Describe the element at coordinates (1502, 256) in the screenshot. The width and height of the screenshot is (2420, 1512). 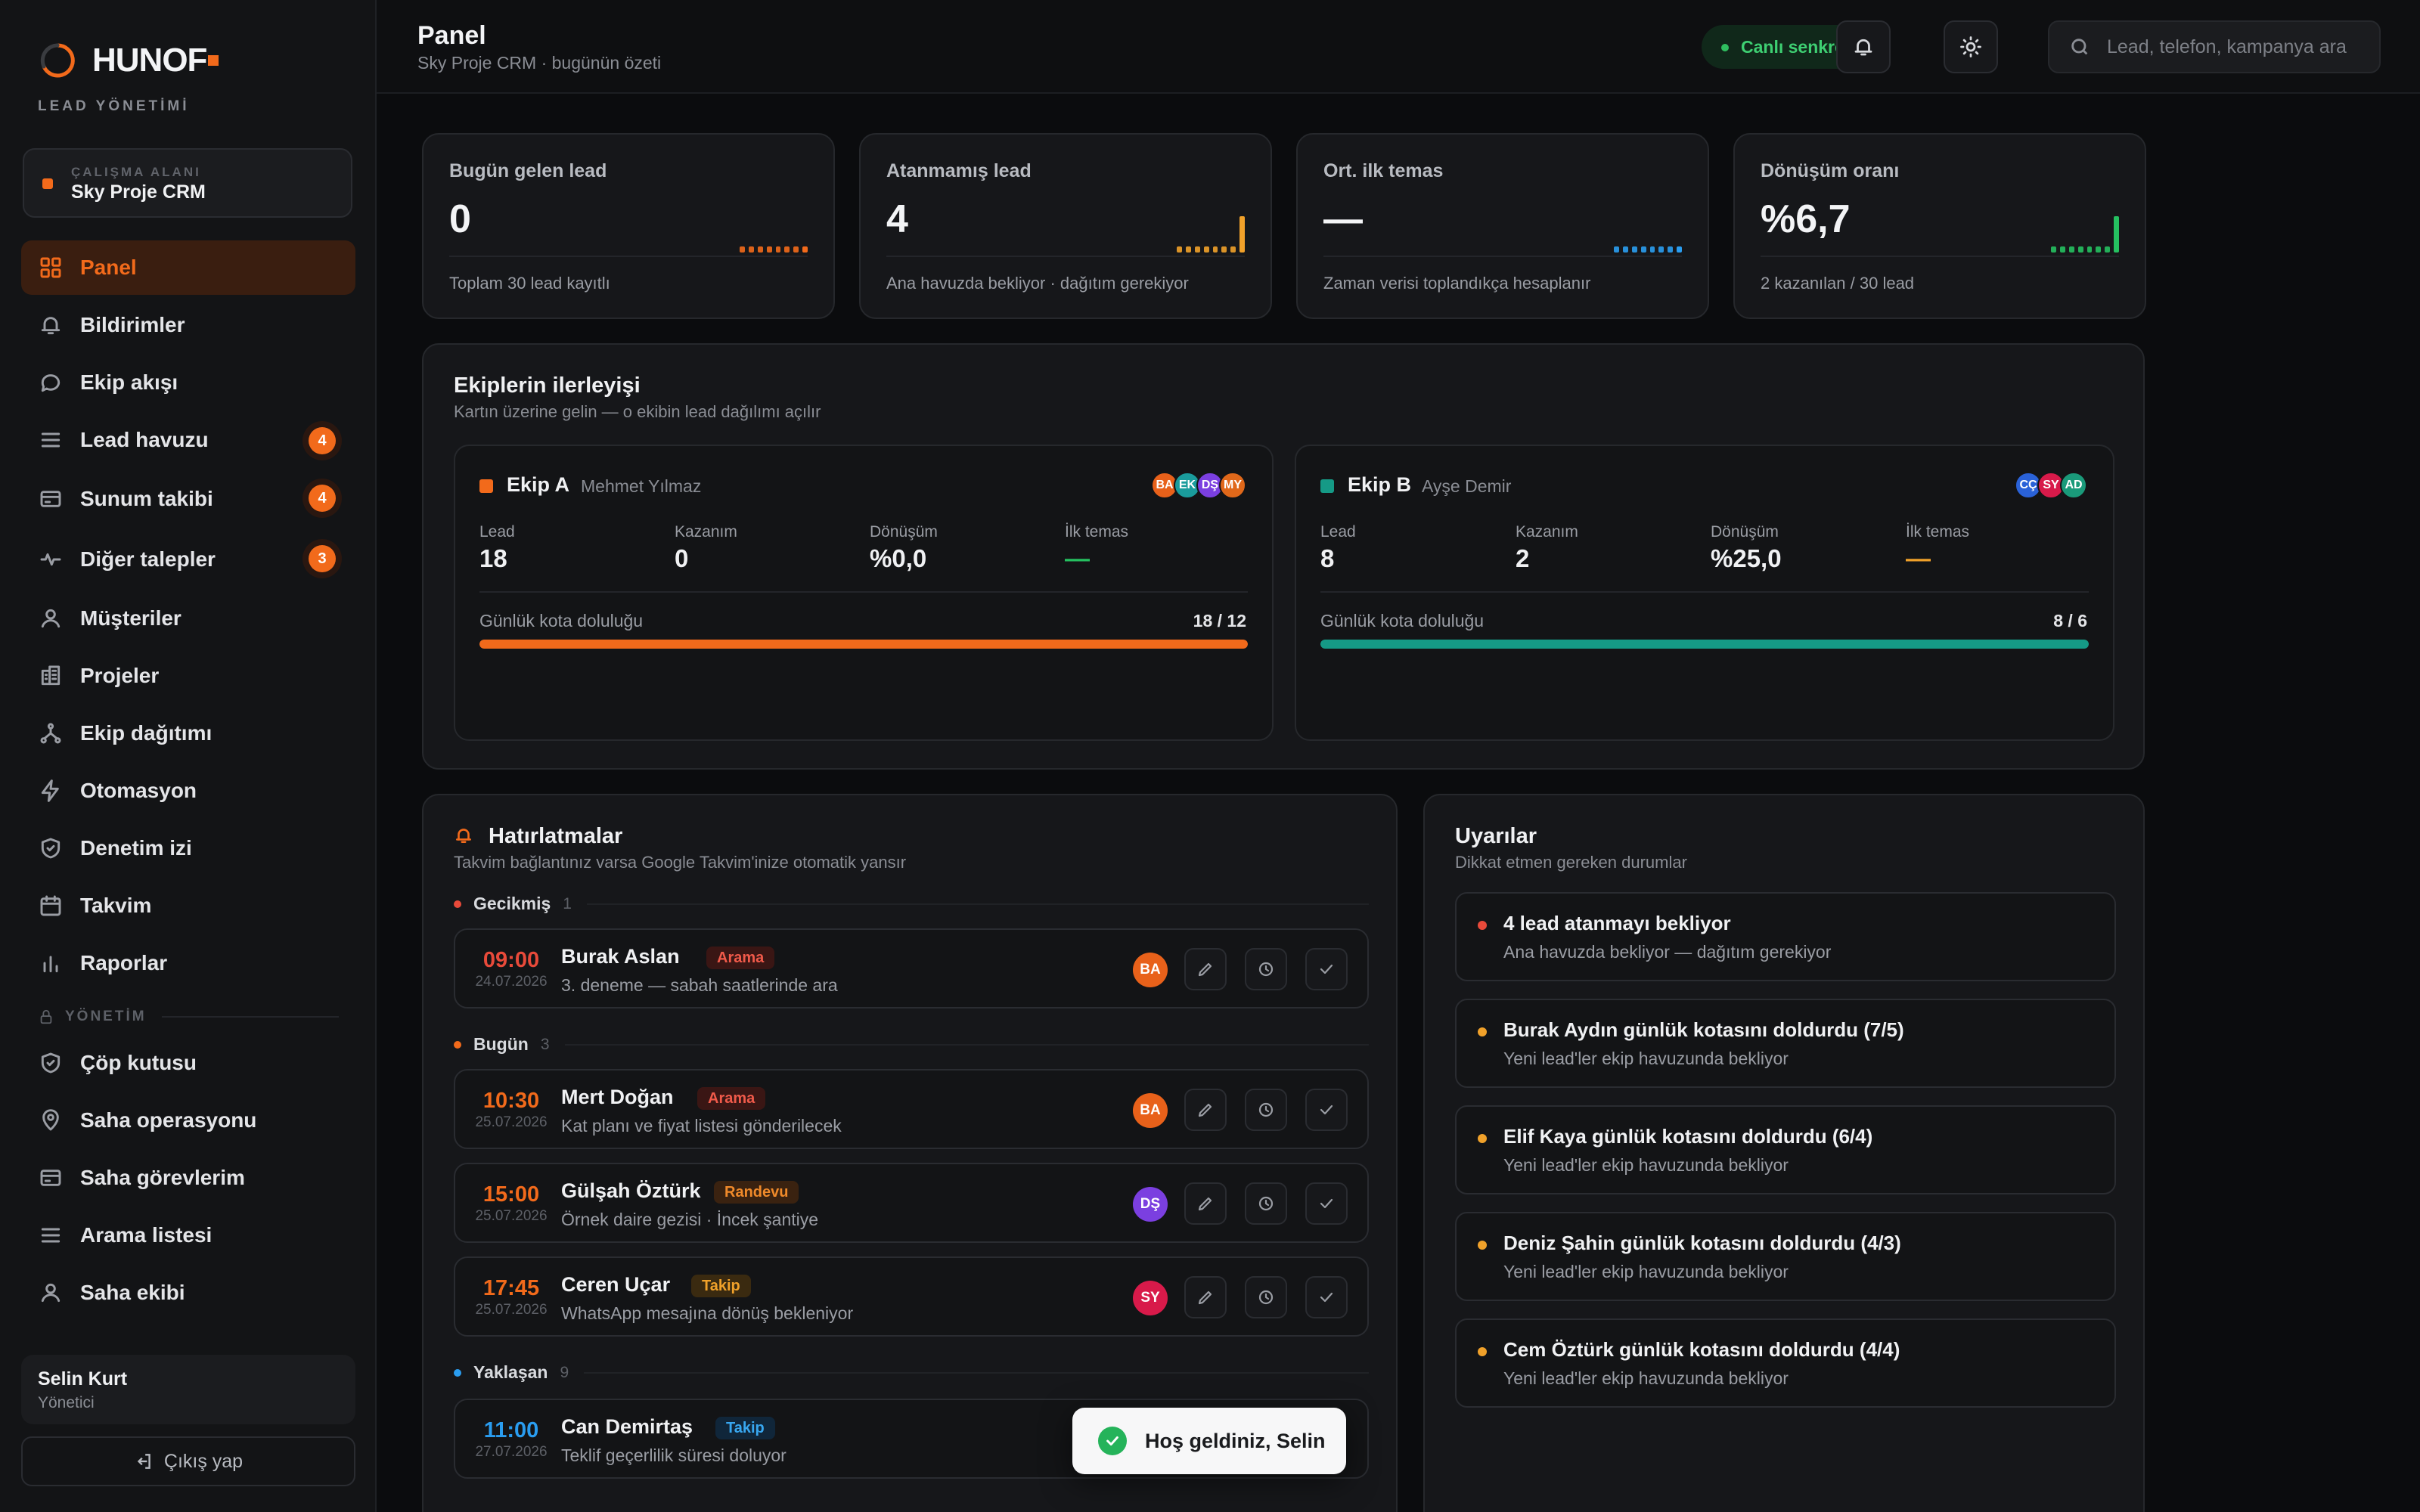
I see `divider` at that location.